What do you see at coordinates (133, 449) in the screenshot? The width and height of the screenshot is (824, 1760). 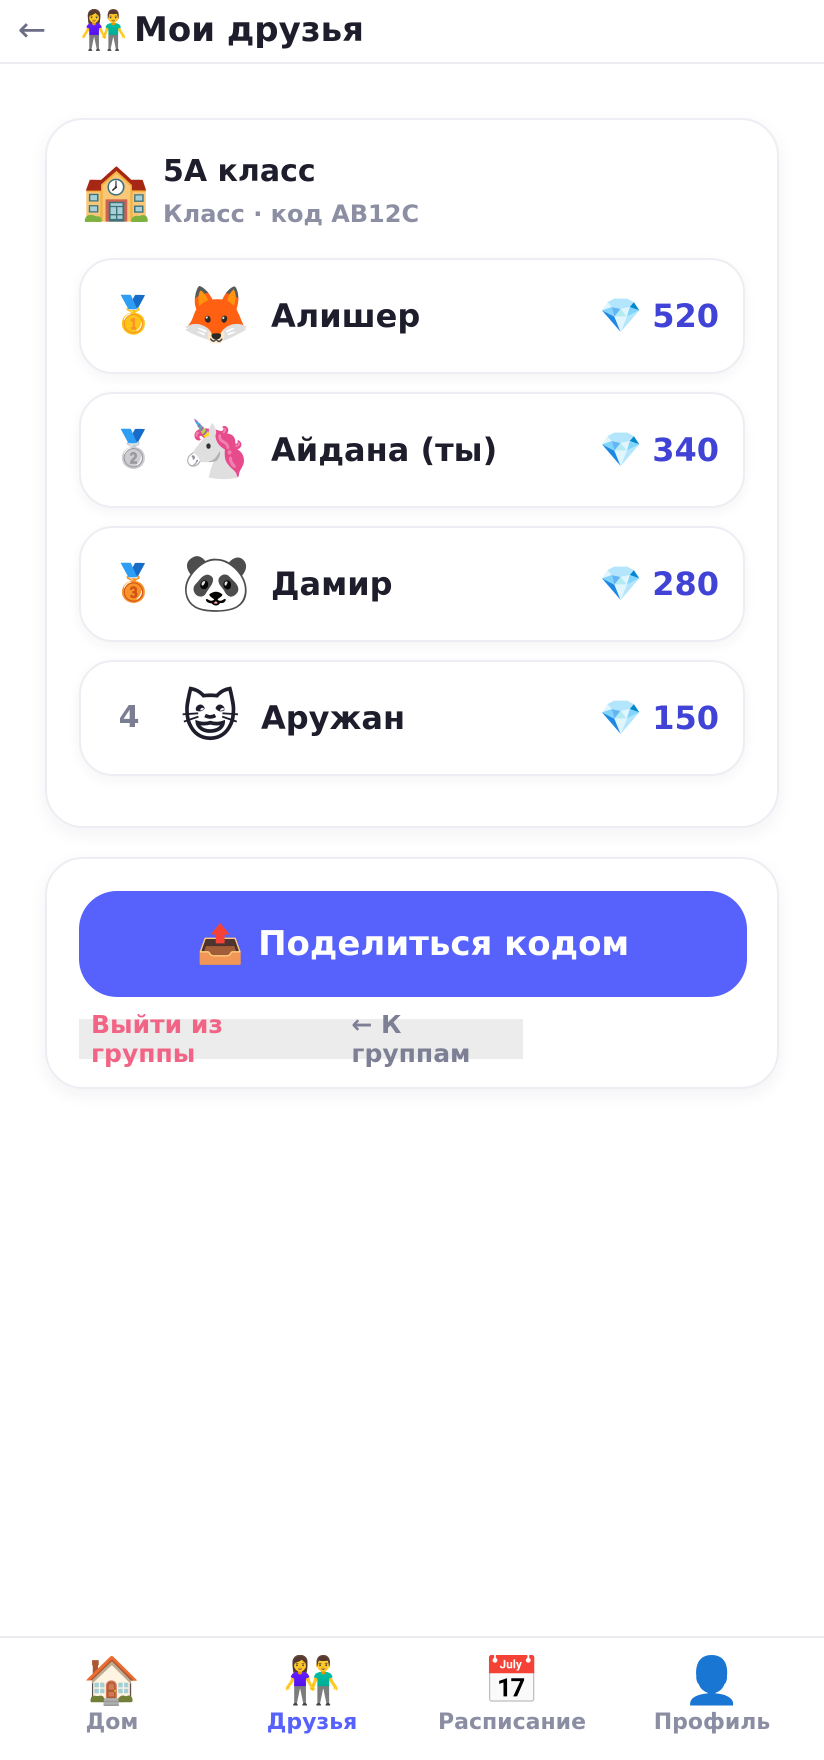 I see `silver-medal-icon: 🥈` at bounding box center [133, 449].